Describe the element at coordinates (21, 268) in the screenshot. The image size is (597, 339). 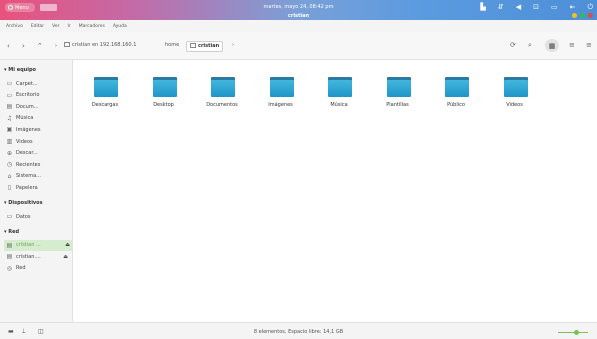
I see `sidebar-item-label: Red` at that location.